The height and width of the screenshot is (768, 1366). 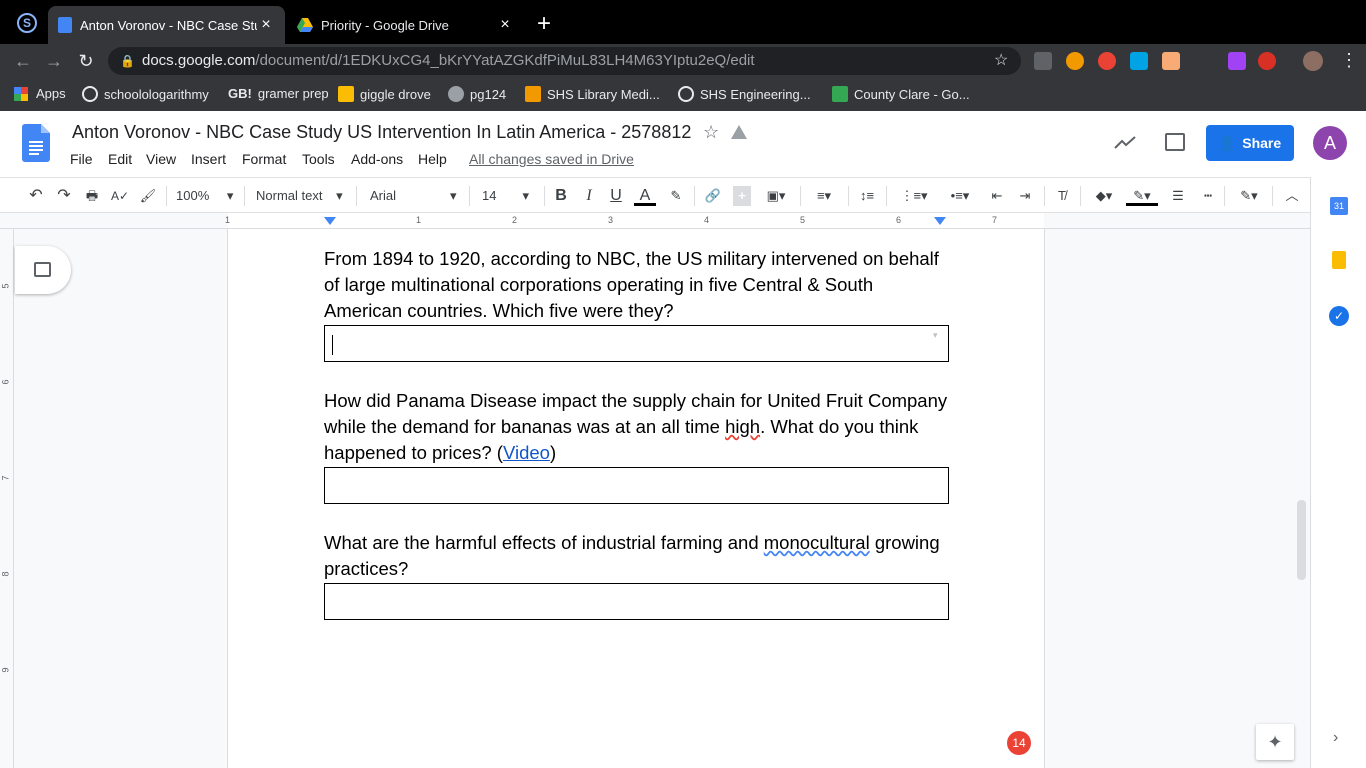 What do you see at coordinates (318, 159) in the screenshot?
I see `menu-tools: Tools` at bounding box center [318, 159].